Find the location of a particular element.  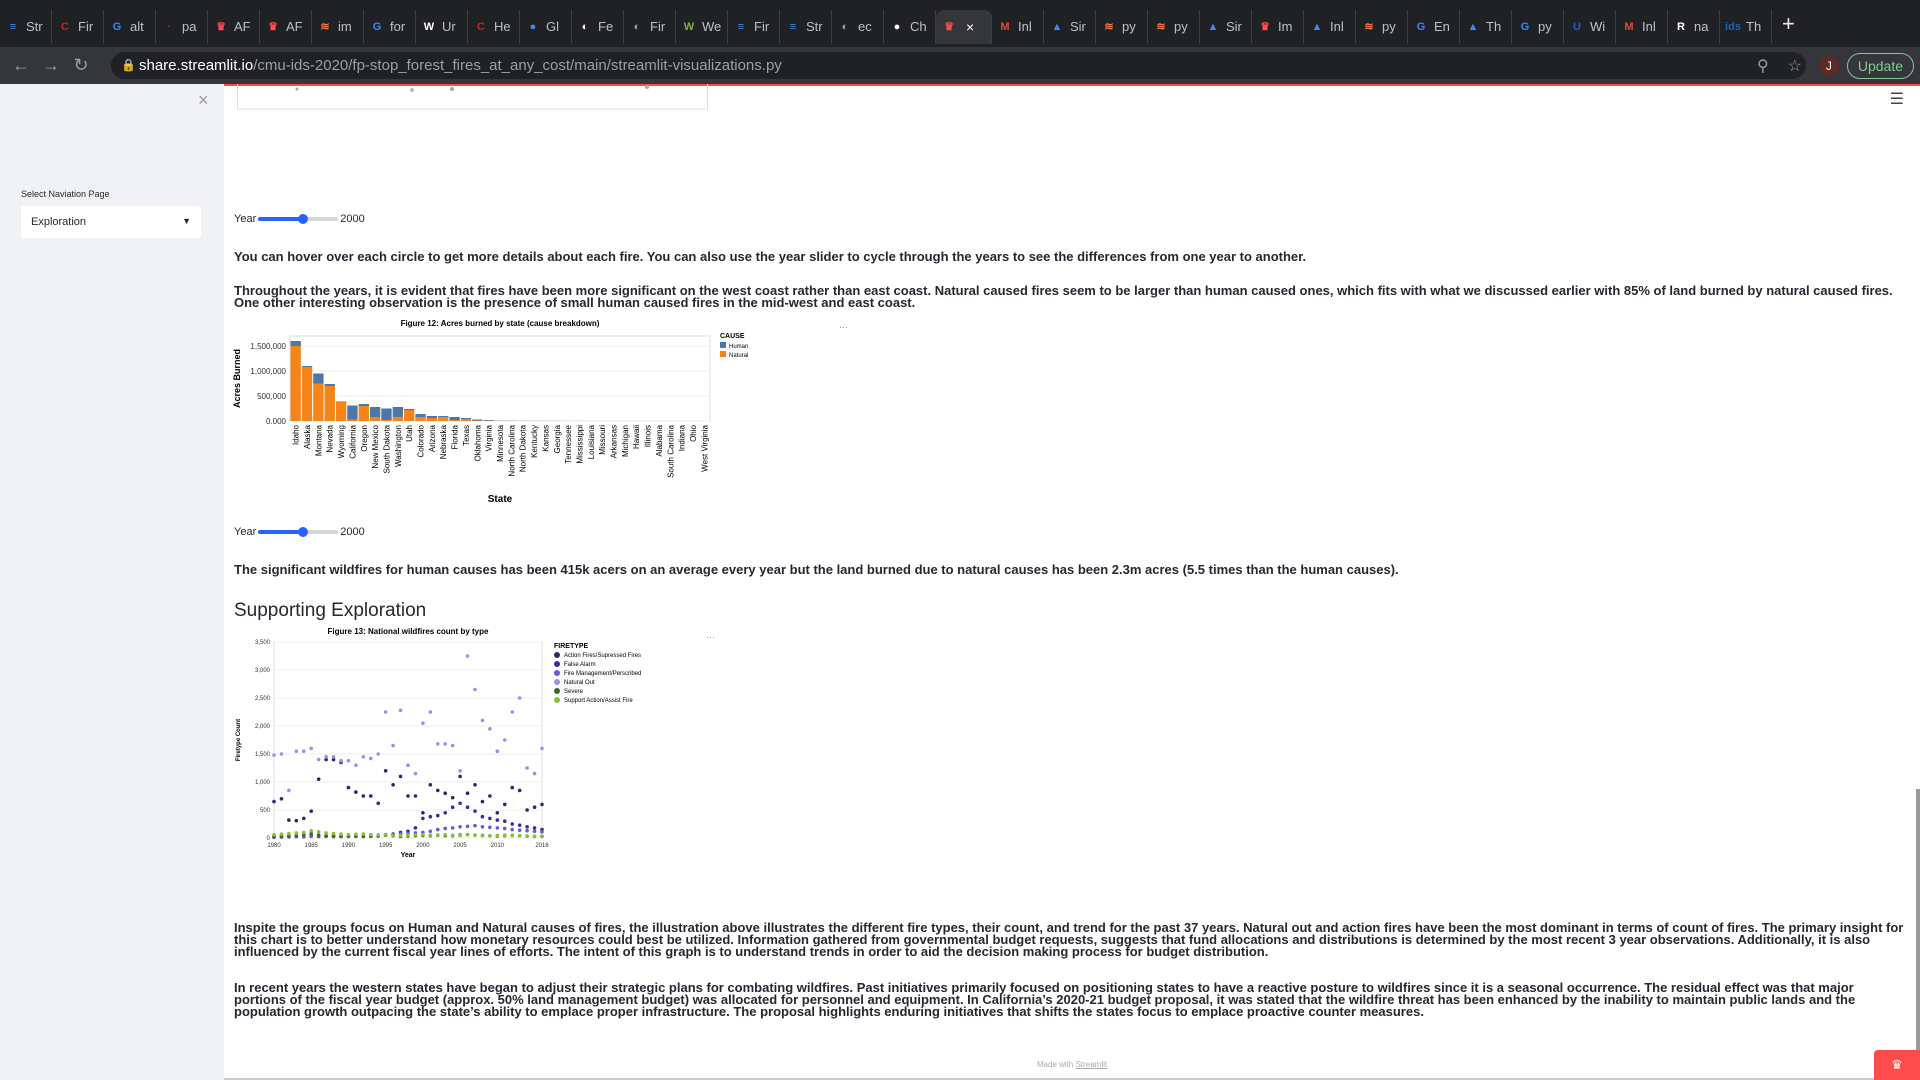

tab-favicon-icon: ≋ is located at coordinates (1369, 27).